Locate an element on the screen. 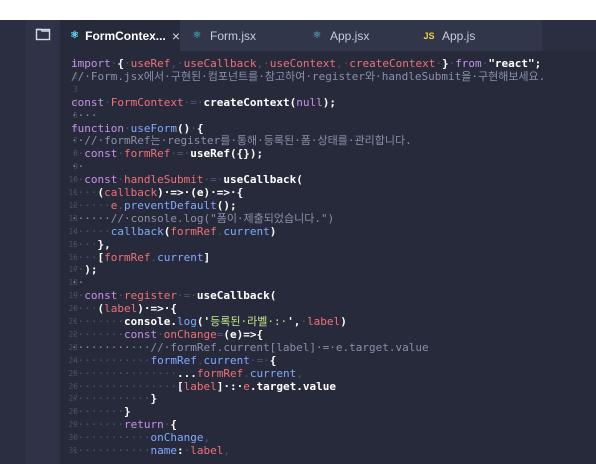 The image size is (596, 464). code-line: 16 ····[formRef.current] is located at coordinates (328, 257).